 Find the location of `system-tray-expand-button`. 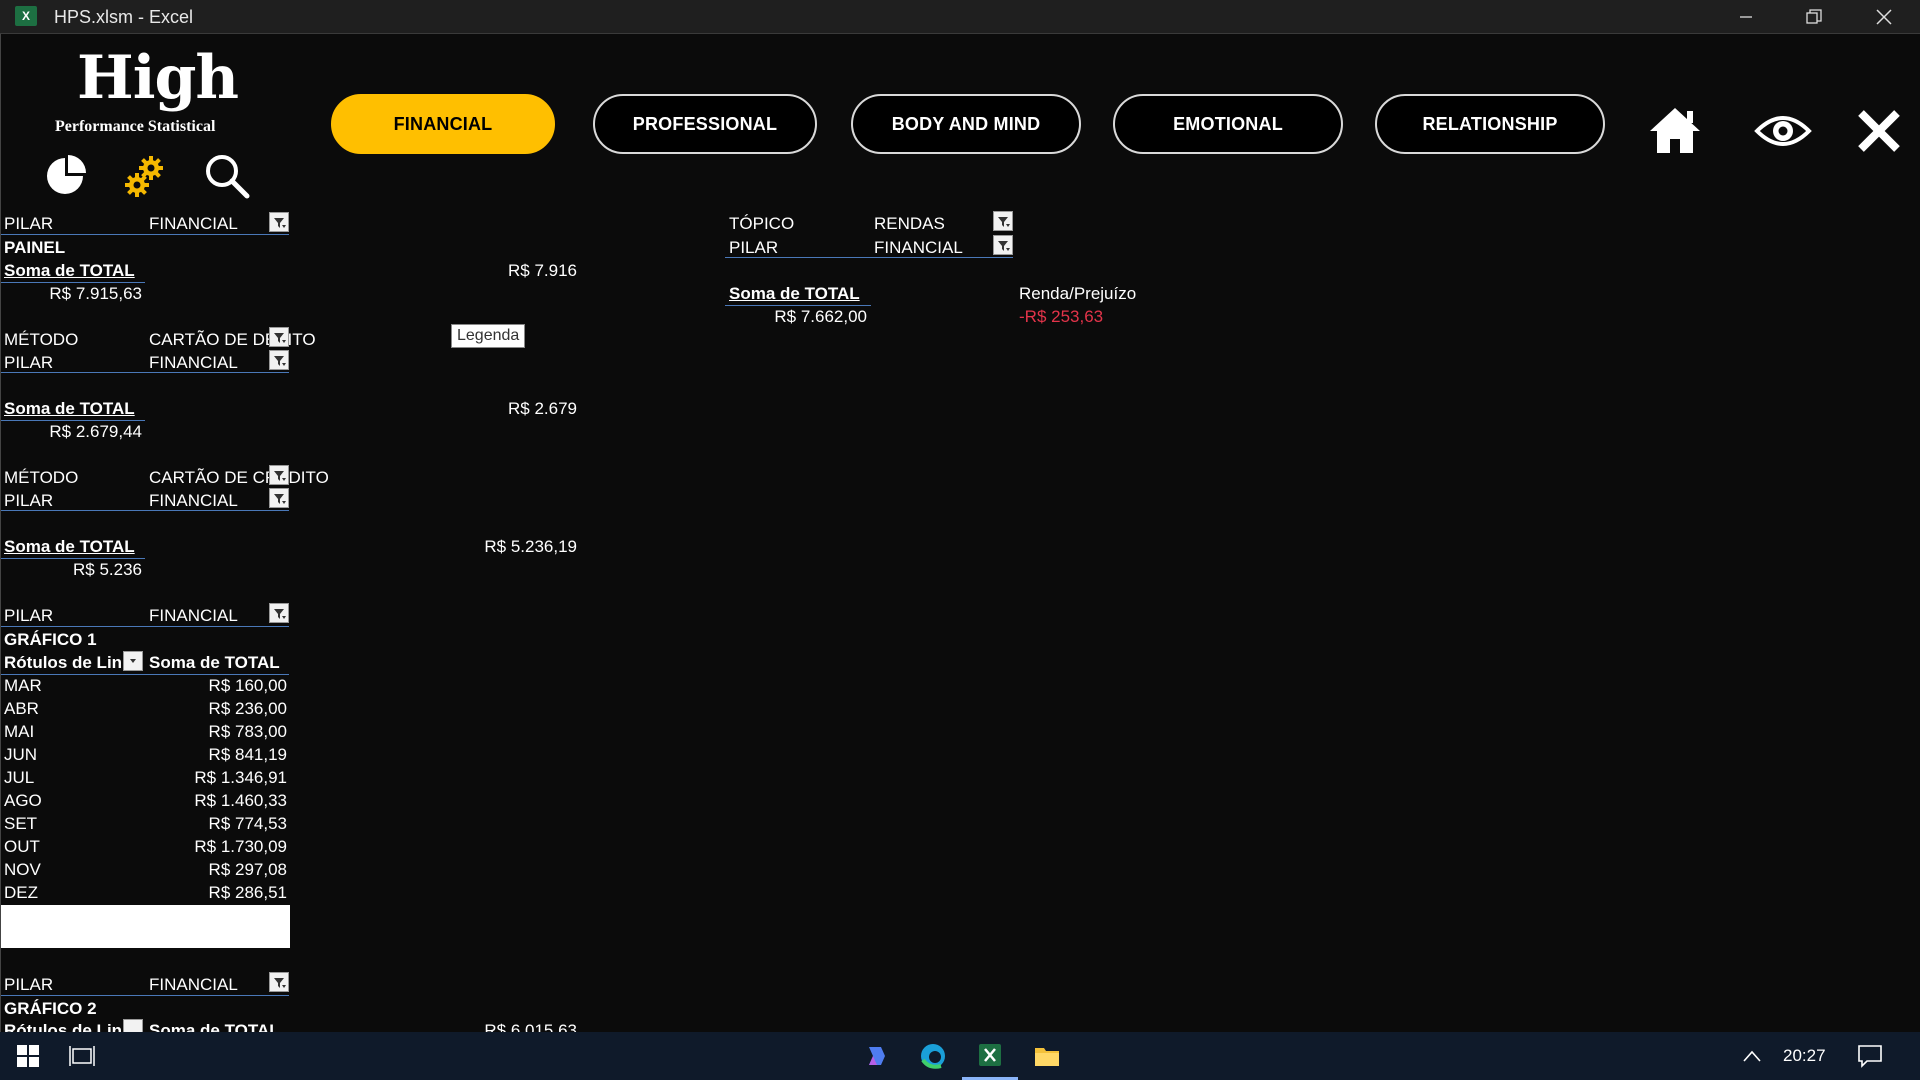

system-tray-expand-button is located at coordinates (1752, 1056).